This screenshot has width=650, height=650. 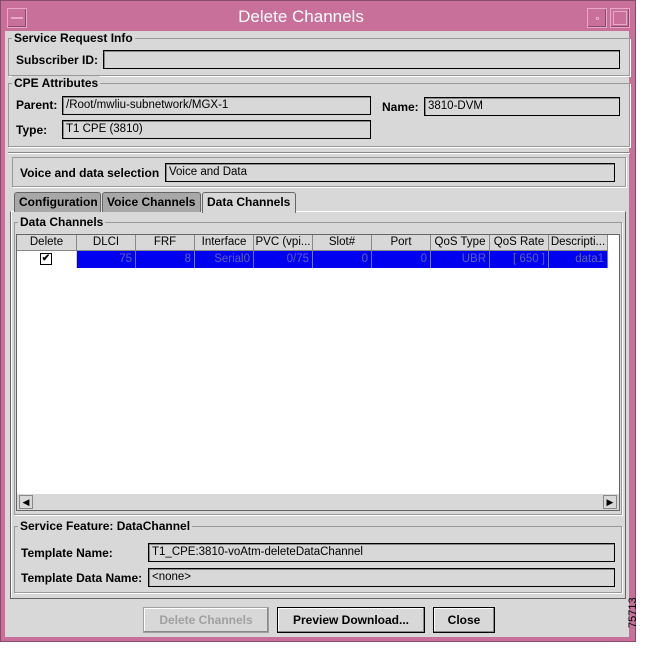 What do you see at coordinates (283, 259) in the screenshot?
I see `table-cell: 0/75` at bounding box center [283, 259].